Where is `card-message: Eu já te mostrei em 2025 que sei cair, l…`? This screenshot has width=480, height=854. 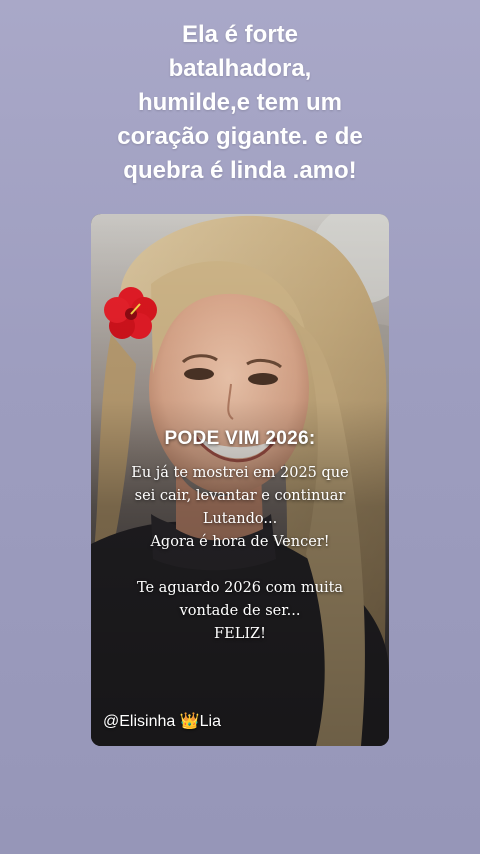
card-message: Eu já te mostrei em 2025 que sei cair, l… is located at coordinates (240, 553).